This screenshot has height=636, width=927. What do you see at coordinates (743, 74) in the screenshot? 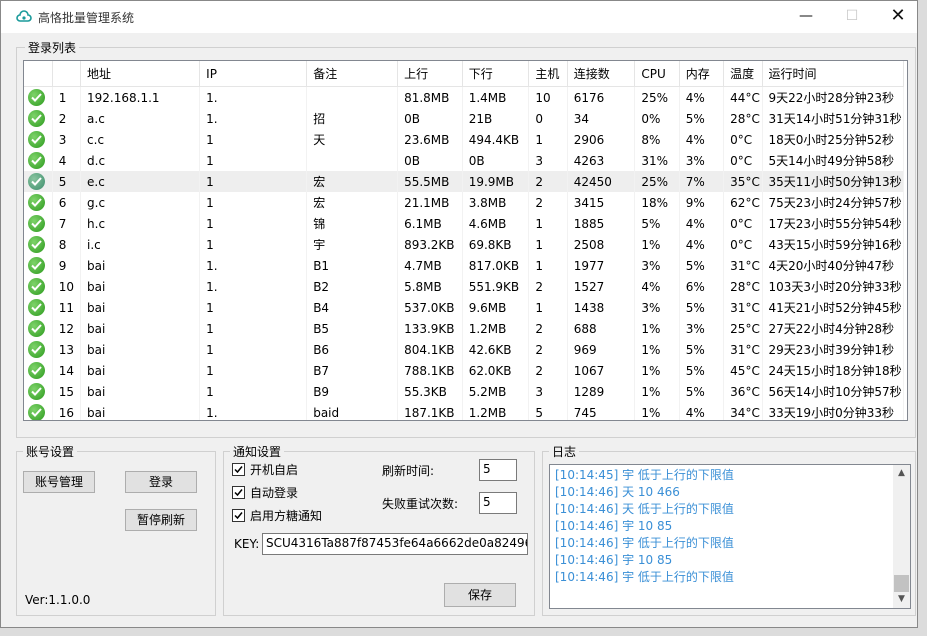
I see `column-header: 温度` at bounding box center [743, 74].